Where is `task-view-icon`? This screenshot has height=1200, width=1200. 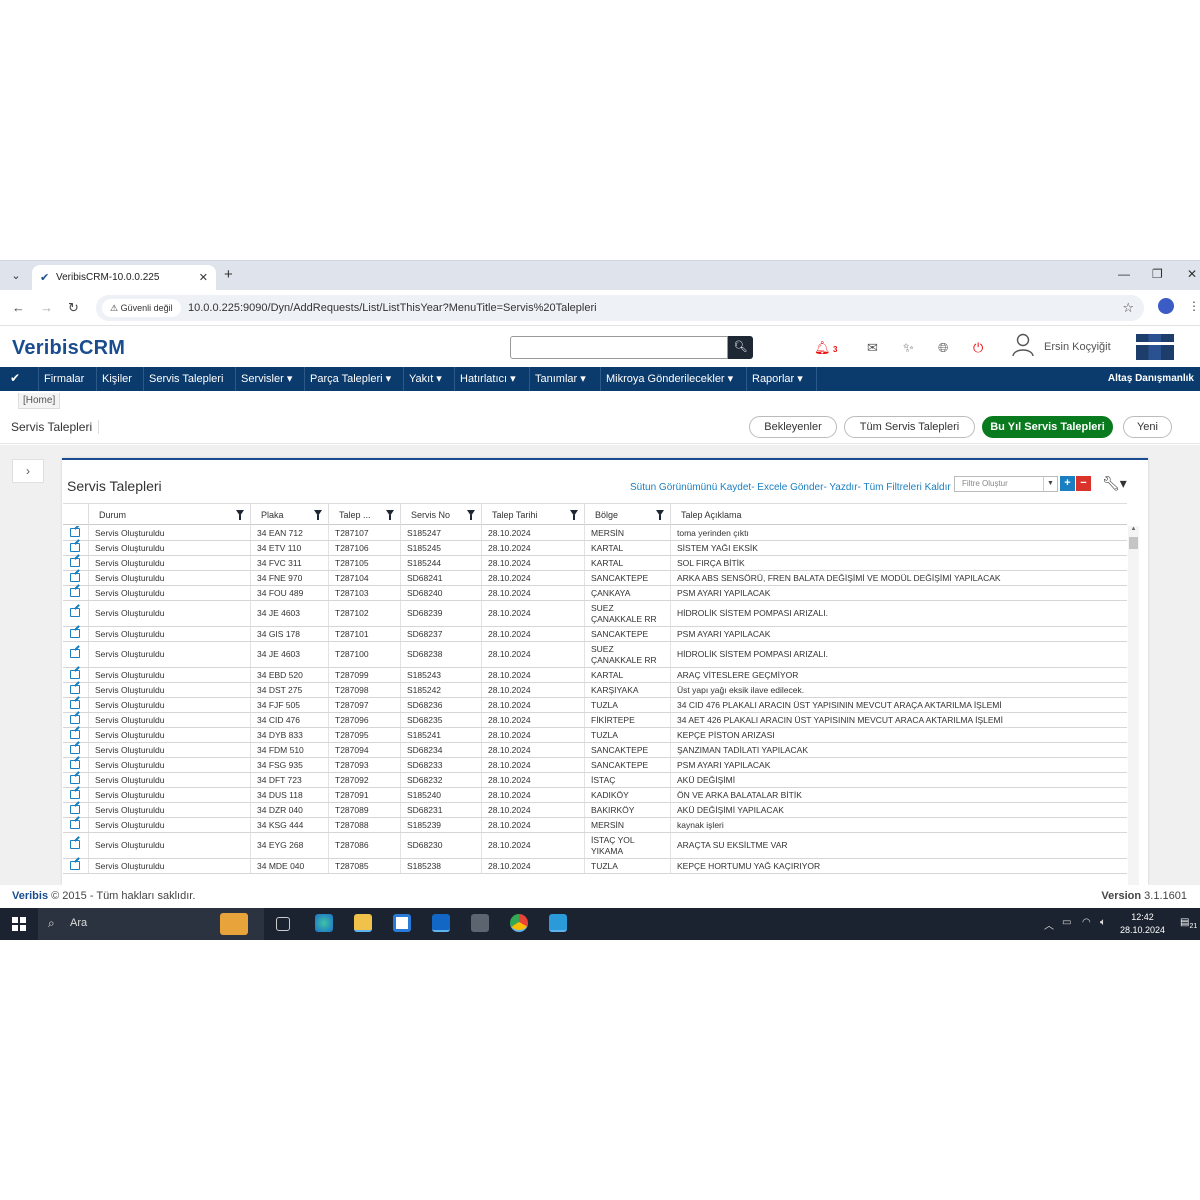
task-view-icon is located at coordinates (283, 924).